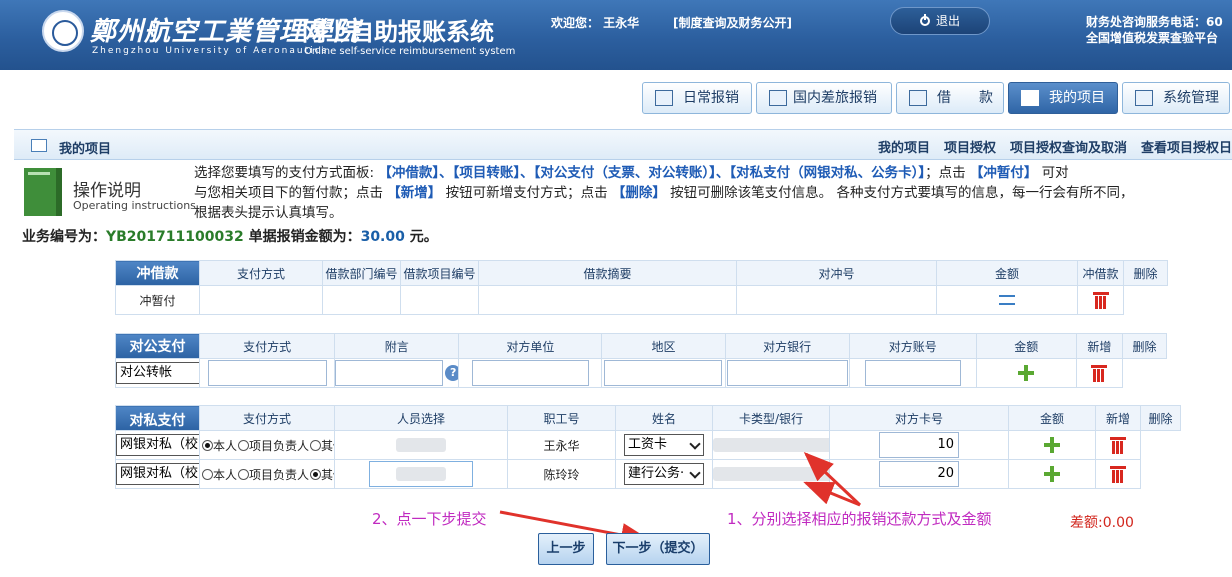  I want to click on col-header: 姓名, so click(664, 418).